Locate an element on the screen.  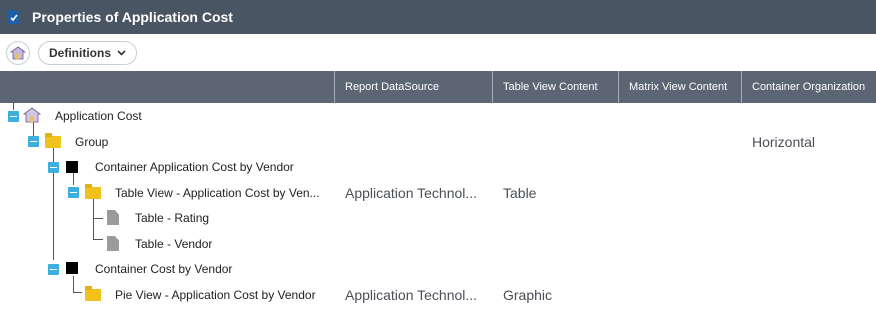
document-check-icon is located at coordinates (14, 17).